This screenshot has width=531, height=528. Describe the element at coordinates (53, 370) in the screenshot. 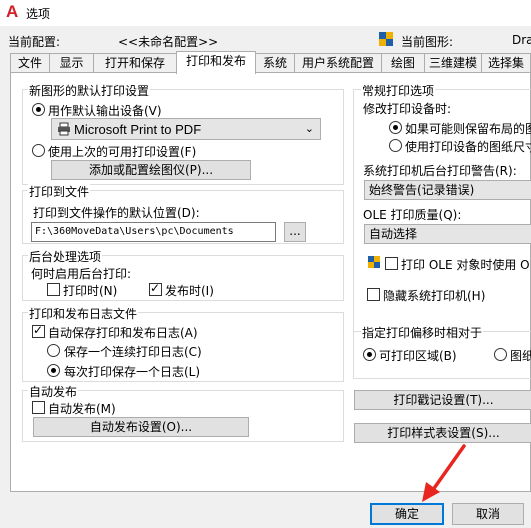

I see `per-plot-log-radio` at that location.